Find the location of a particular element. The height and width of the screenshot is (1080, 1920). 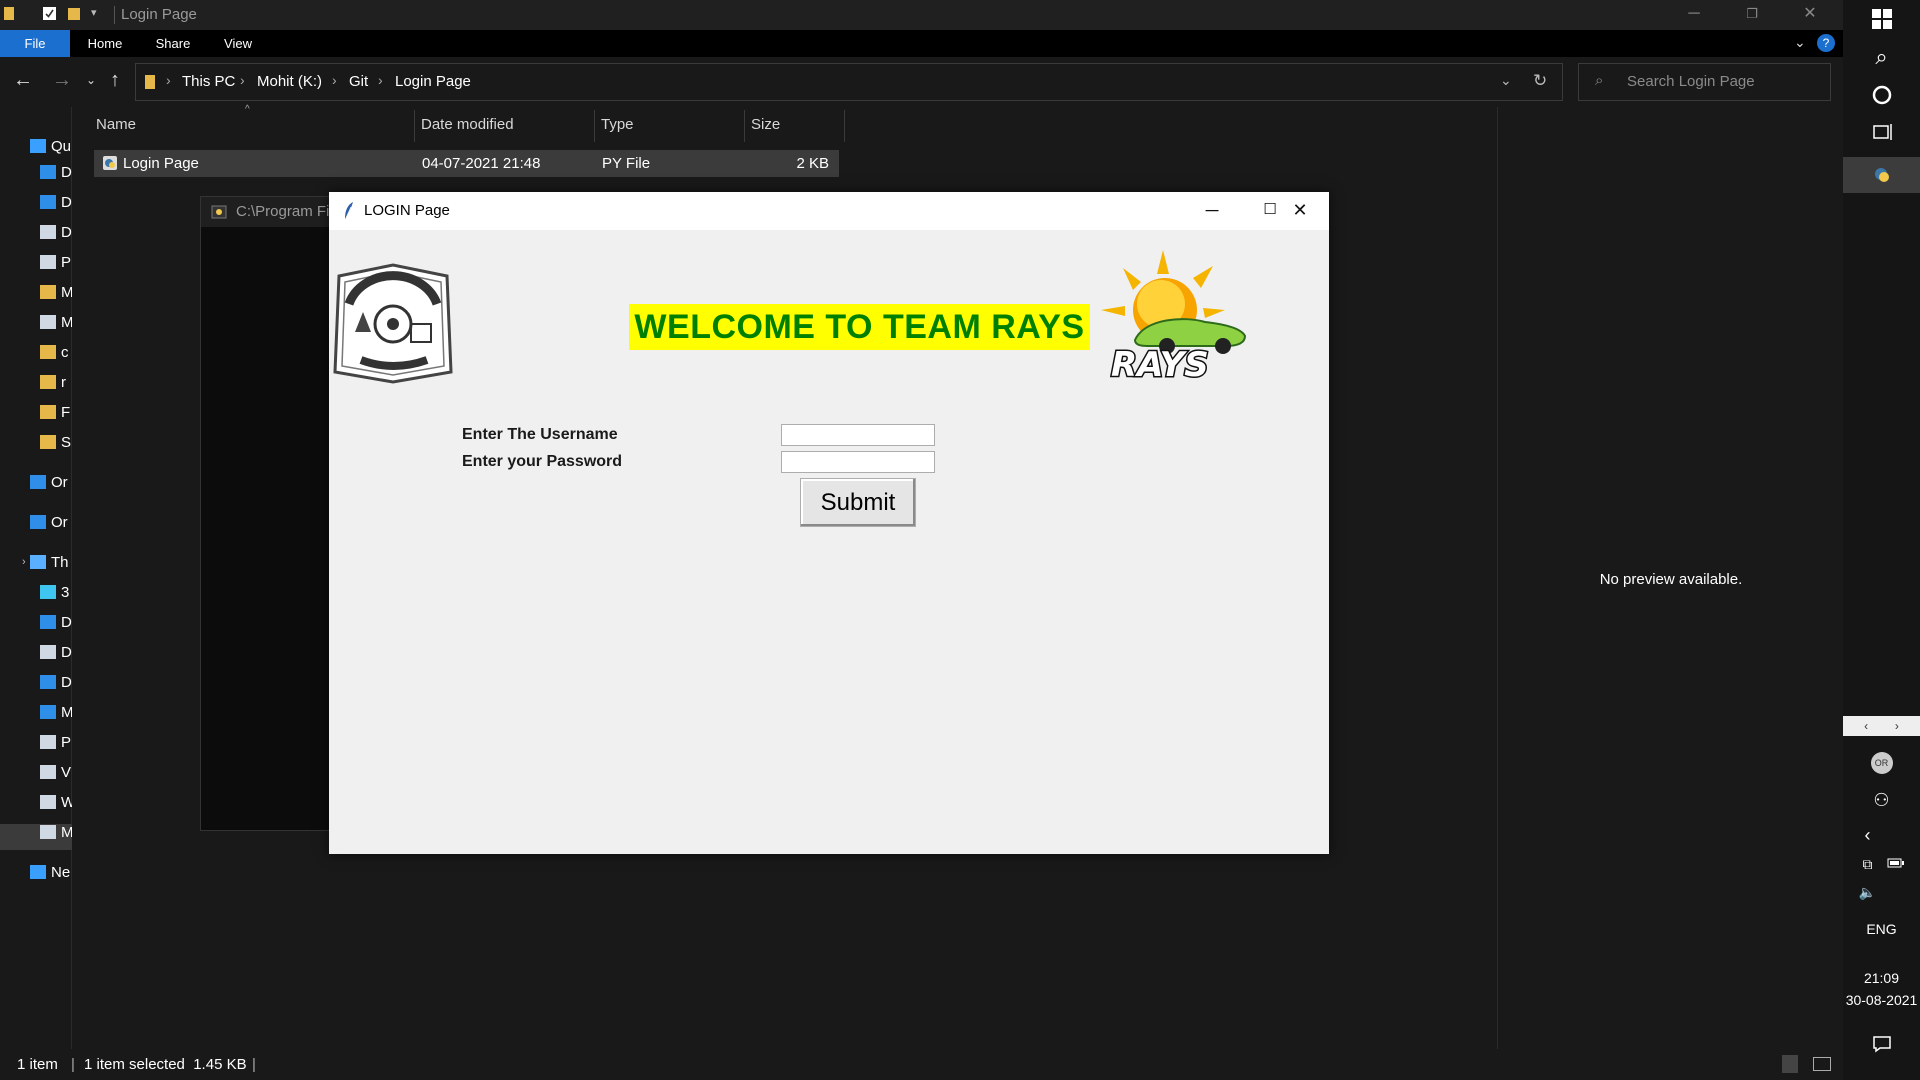

nav-item-label: S is located at coordinates (66, 442).